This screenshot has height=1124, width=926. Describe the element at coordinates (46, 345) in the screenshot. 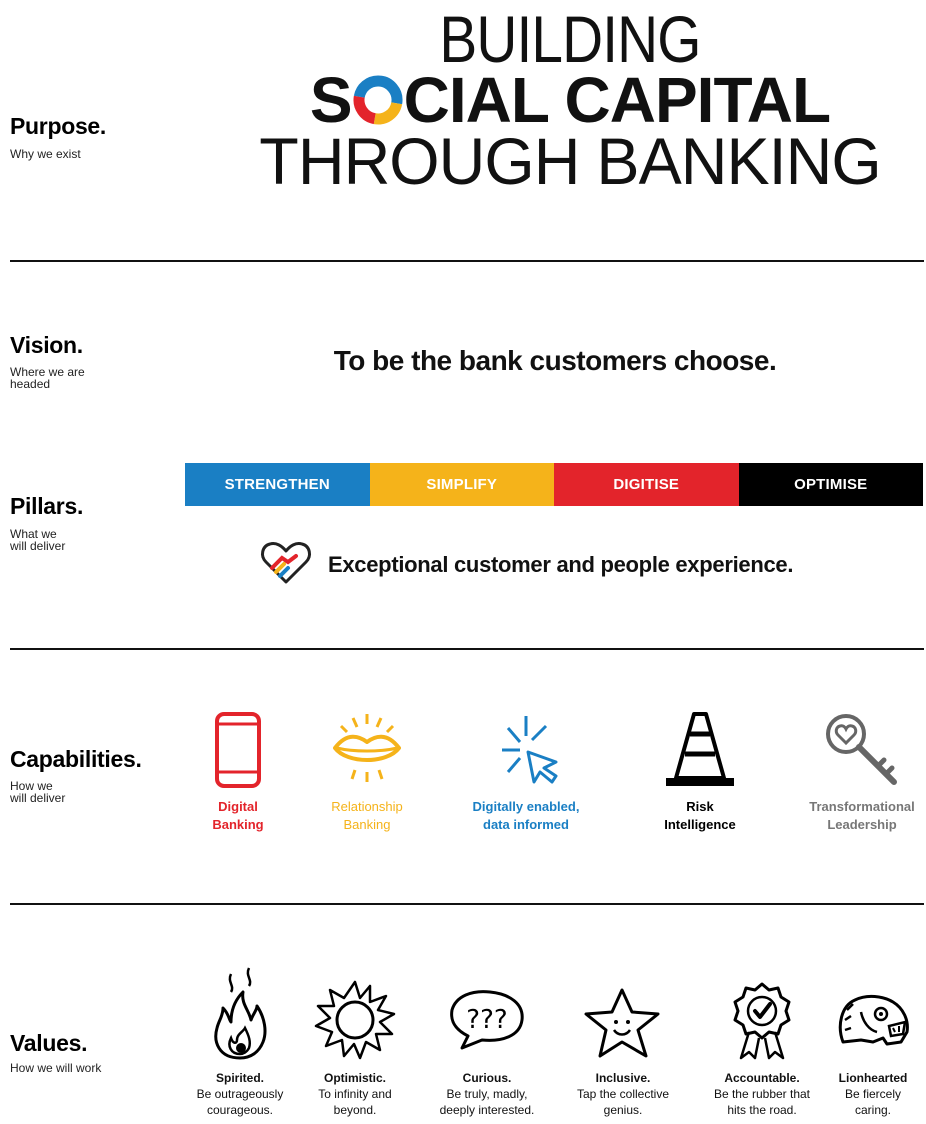

I see `vision-title: Vision.` at that location.